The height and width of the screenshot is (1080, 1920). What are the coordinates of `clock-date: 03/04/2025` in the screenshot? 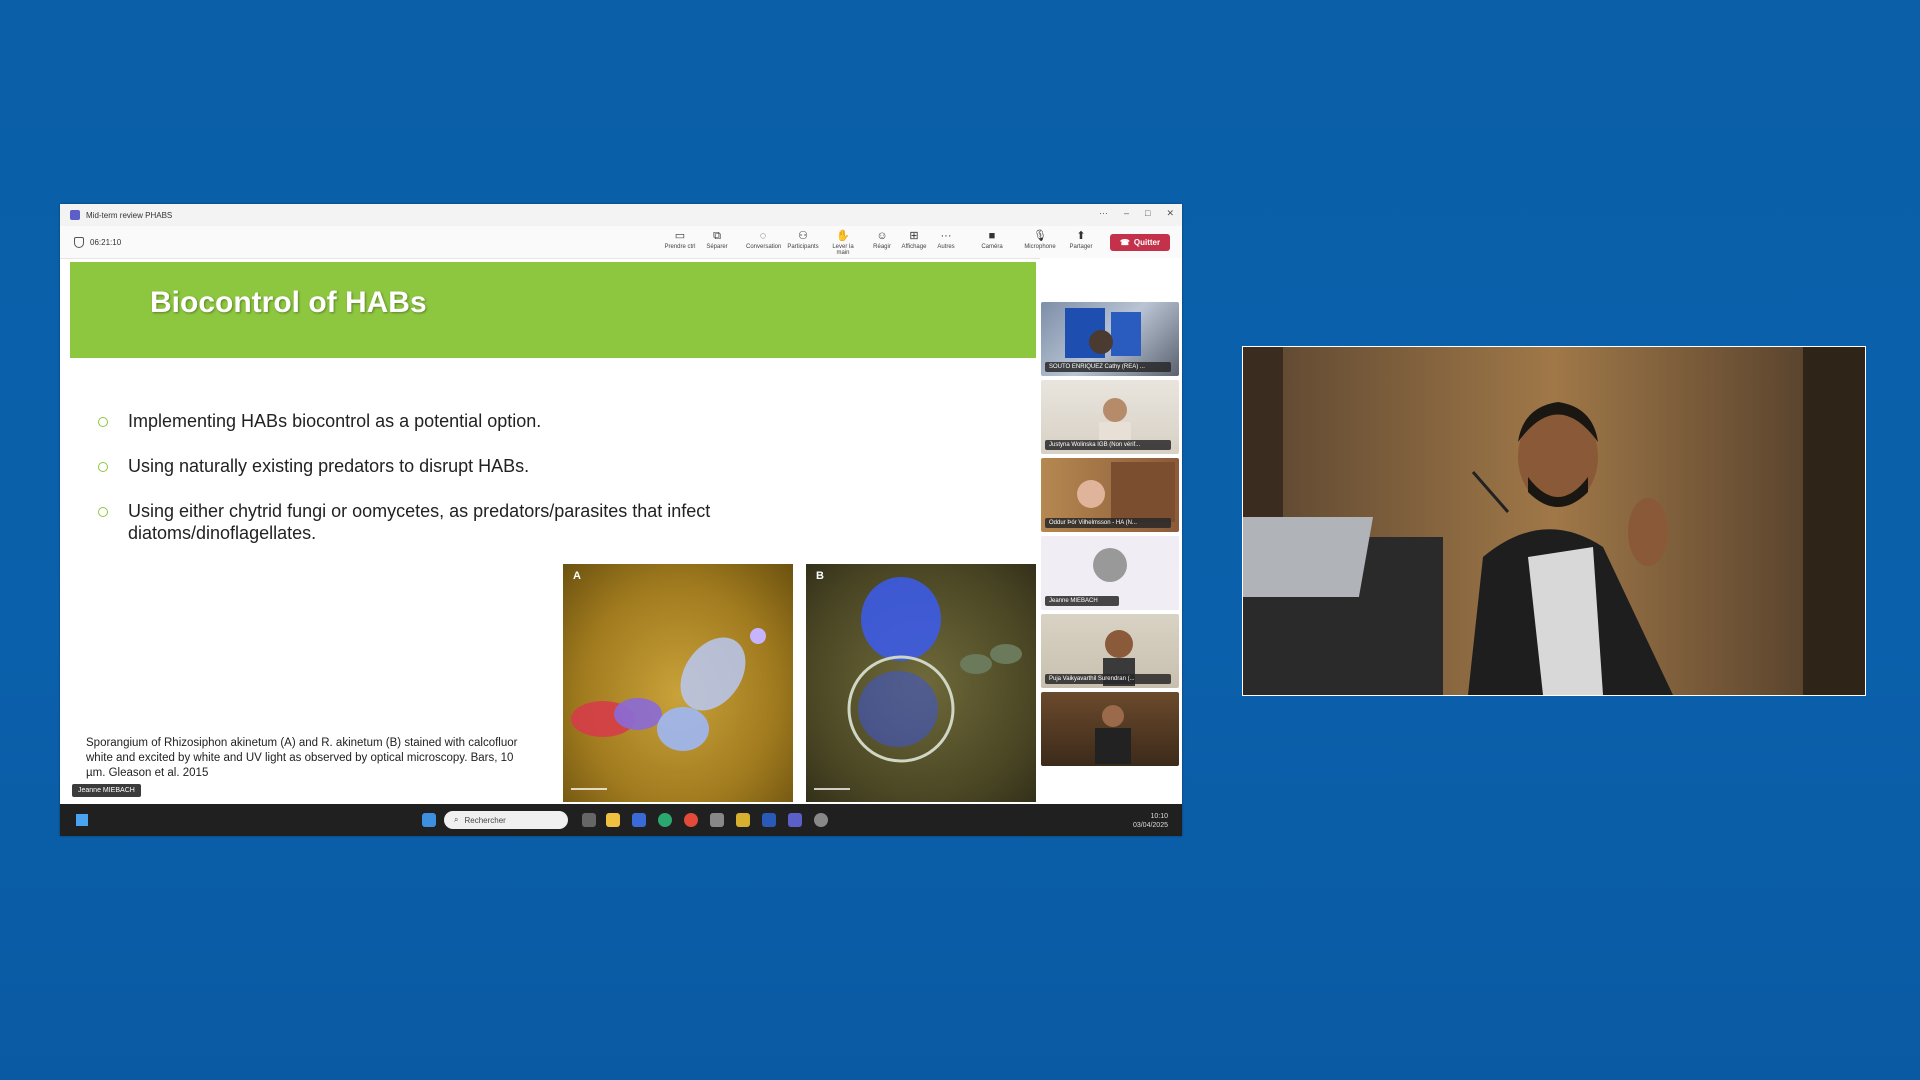 It's located at (1150, 825).